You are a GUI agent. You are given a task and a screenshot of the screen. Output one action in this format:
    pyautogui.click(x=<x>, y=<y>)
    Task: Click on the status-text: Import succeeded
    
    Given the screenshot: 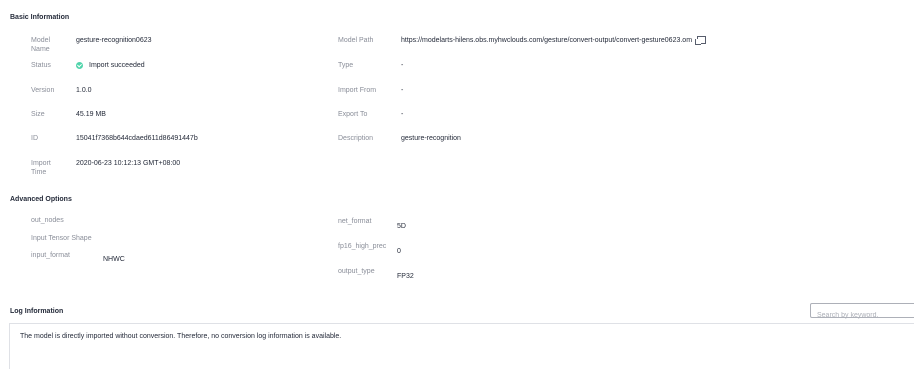 What is the action you would take?
    pyautogui.click(x=117, y=65)
    